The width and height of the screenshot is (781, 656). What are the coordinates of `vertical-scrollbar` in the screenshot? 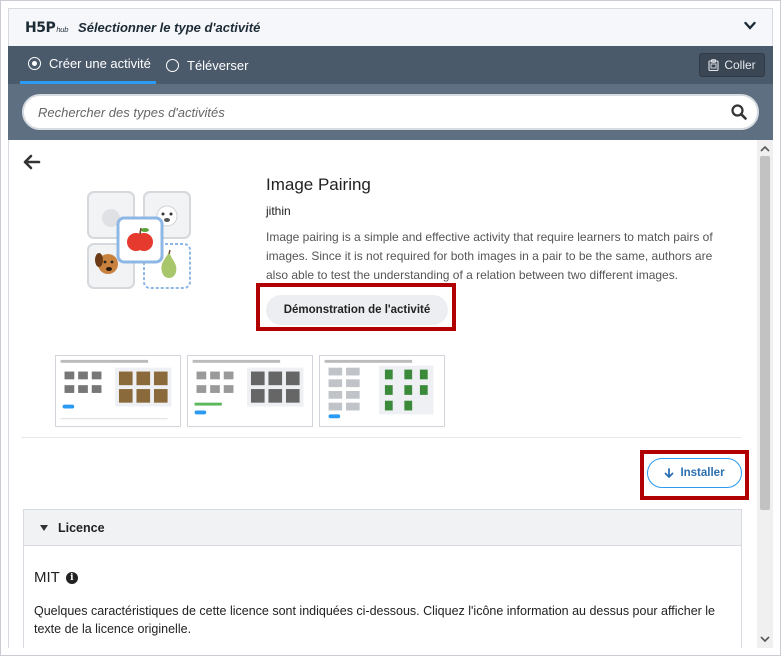 It's located at (765, 394).